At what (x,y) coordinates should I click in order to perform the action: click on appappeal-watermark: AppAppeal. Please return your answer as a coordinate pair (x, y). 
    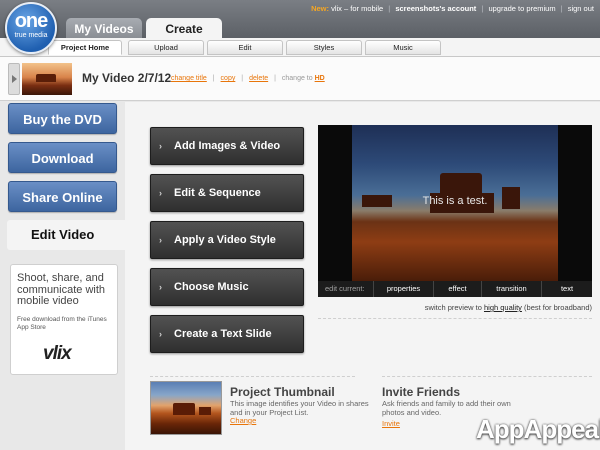
    Looking at the image, I should click on (538, 429).